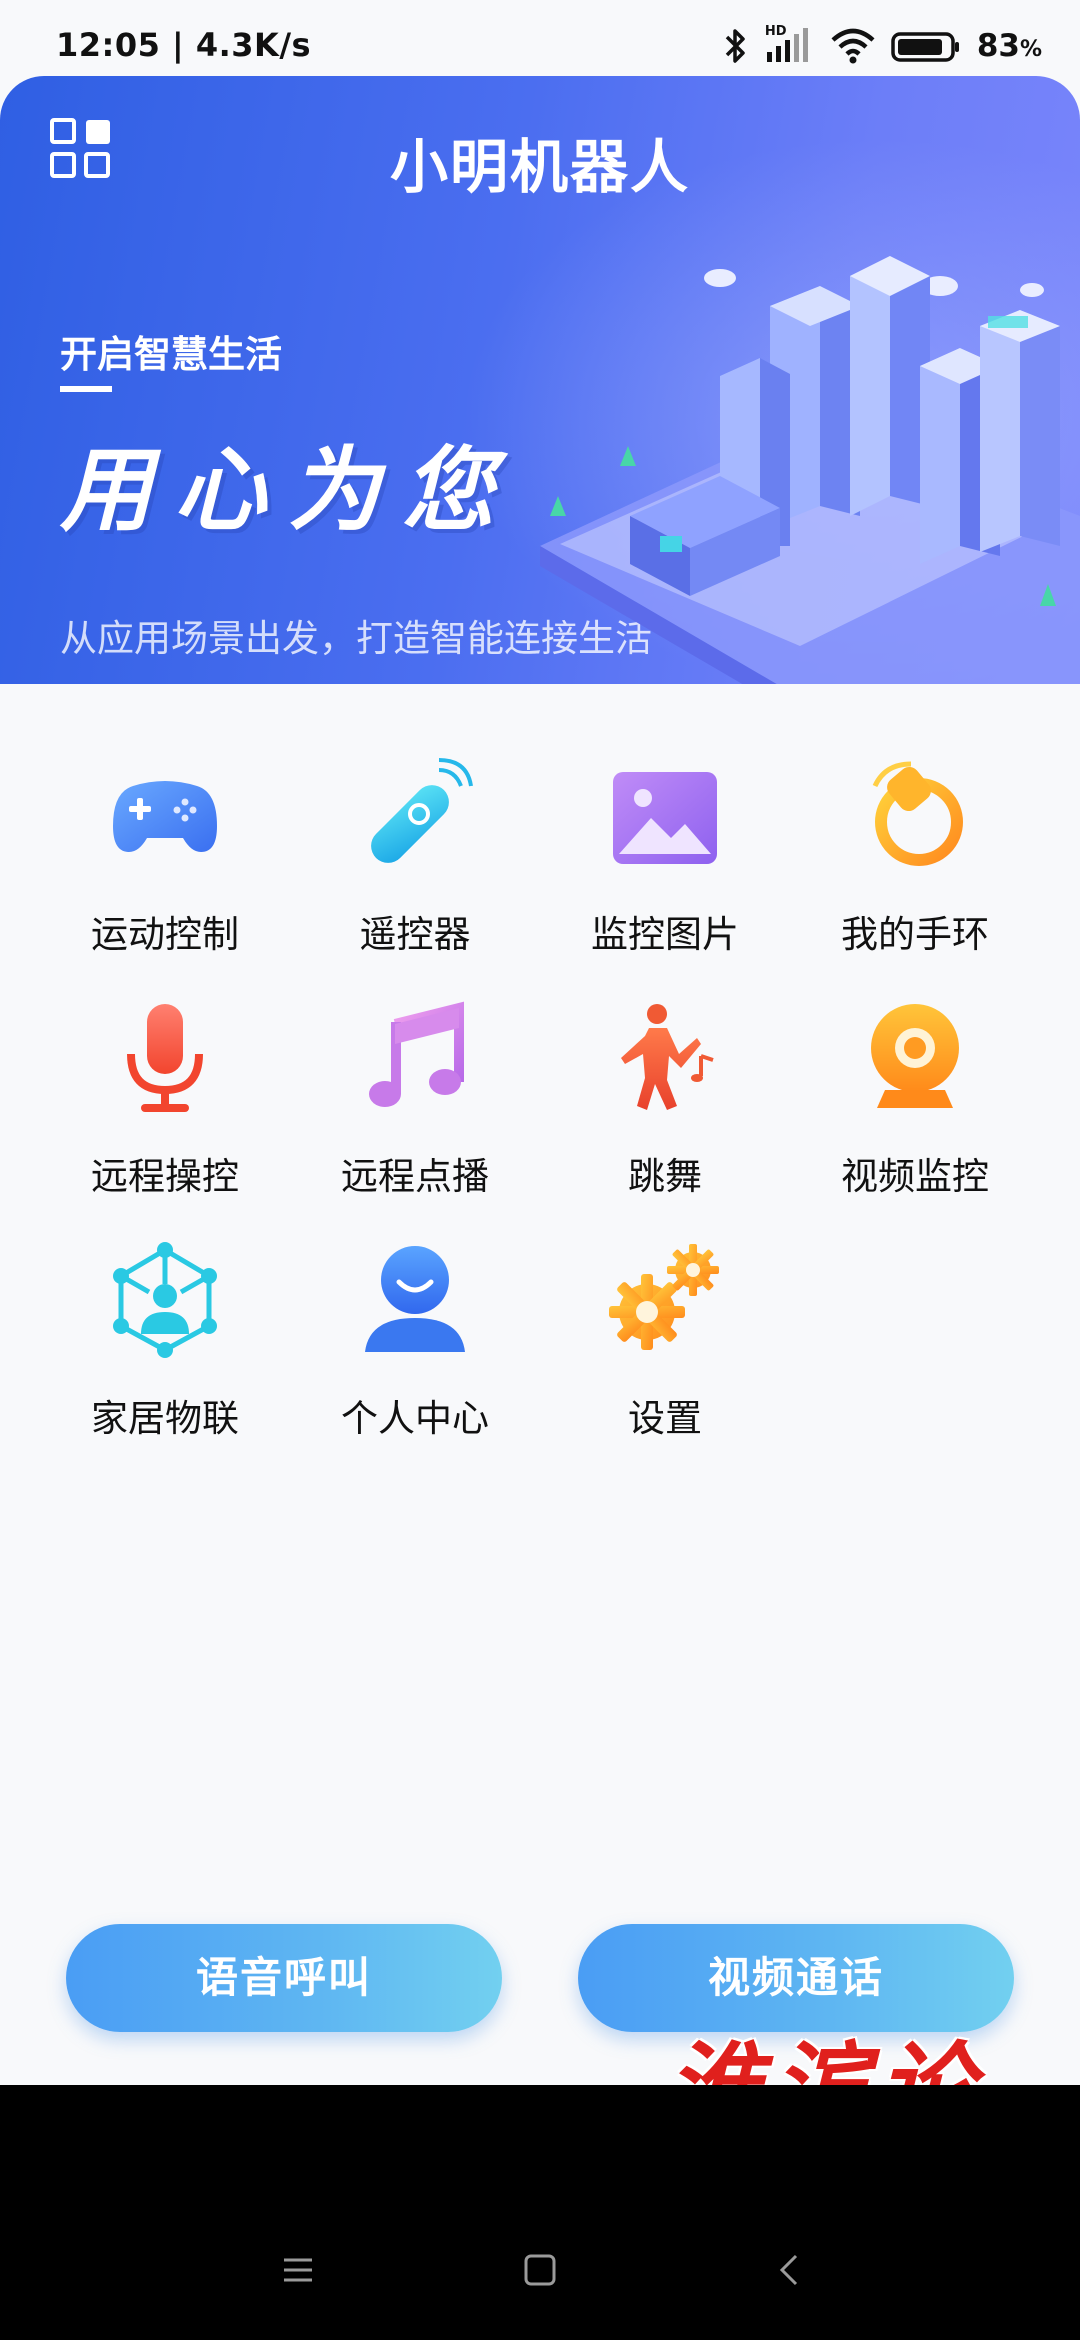 The width and height of the screenshot is (1080, 2340). Describe the element at coordinates (1030, 49) in the screenshot. I see `battery-unit: %` at that location.